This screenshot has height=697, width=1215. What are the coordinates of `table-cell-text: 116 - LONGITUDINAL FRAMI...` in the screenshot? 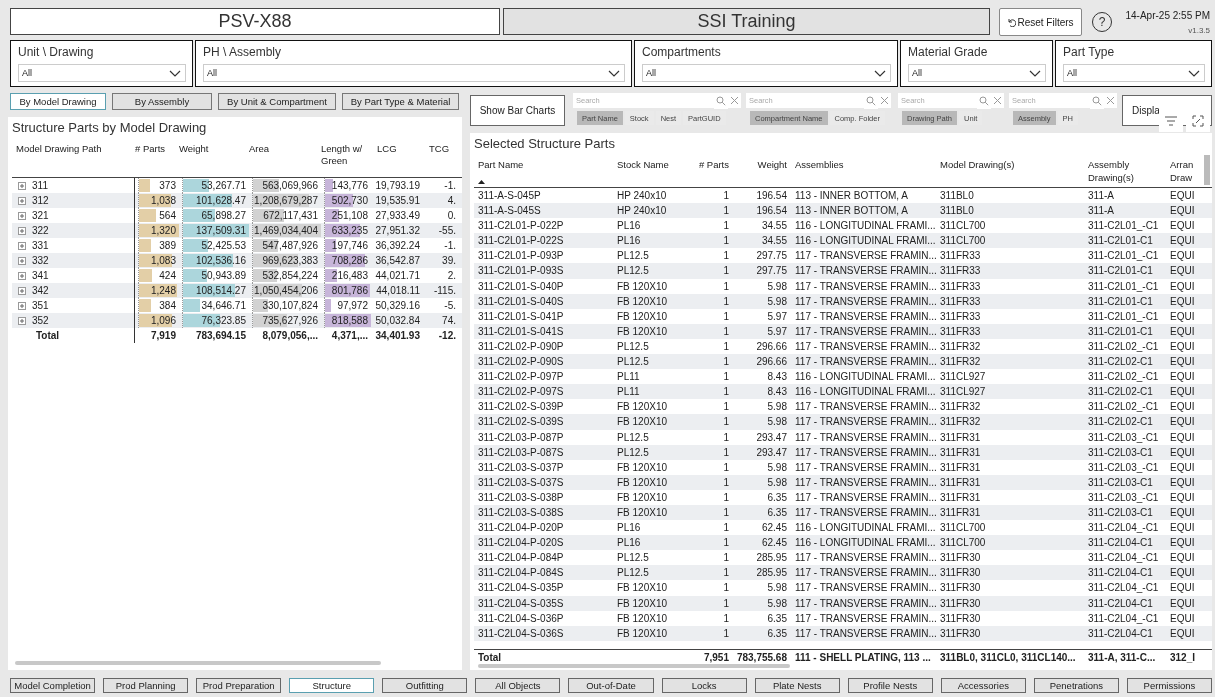 It's located at (865, 226).